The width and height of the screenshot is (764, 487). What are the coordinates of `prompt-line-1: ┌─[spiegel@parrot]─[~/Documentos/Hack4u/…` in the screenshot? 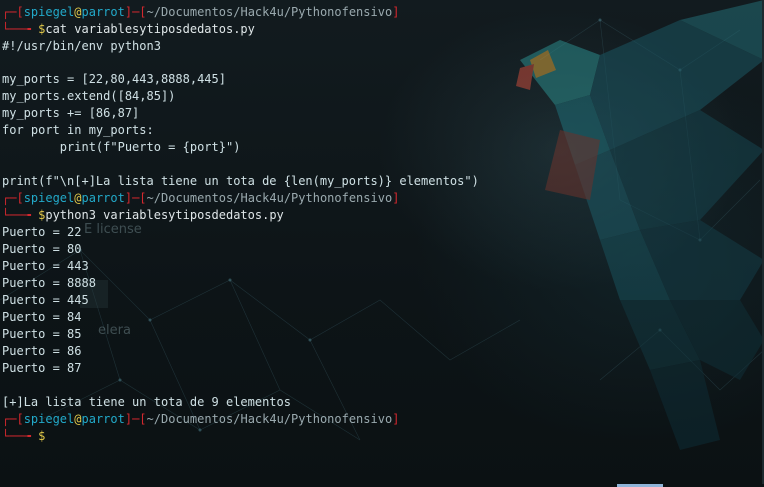 It's located at (201, 12).